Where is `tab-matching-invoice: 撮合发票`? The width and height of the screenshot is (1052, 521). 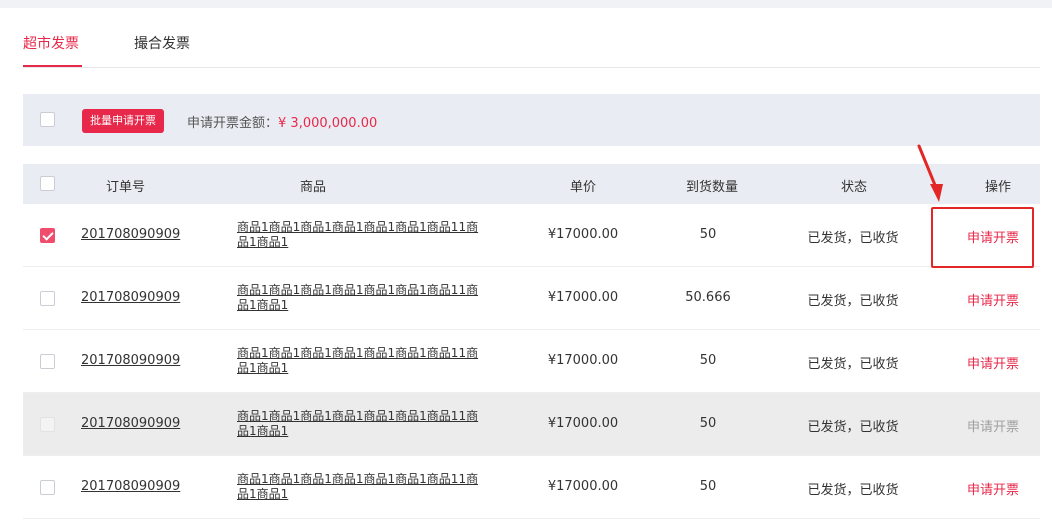 tab-matching-invoice: 撮合发票 is located at coordinates (162, 43).